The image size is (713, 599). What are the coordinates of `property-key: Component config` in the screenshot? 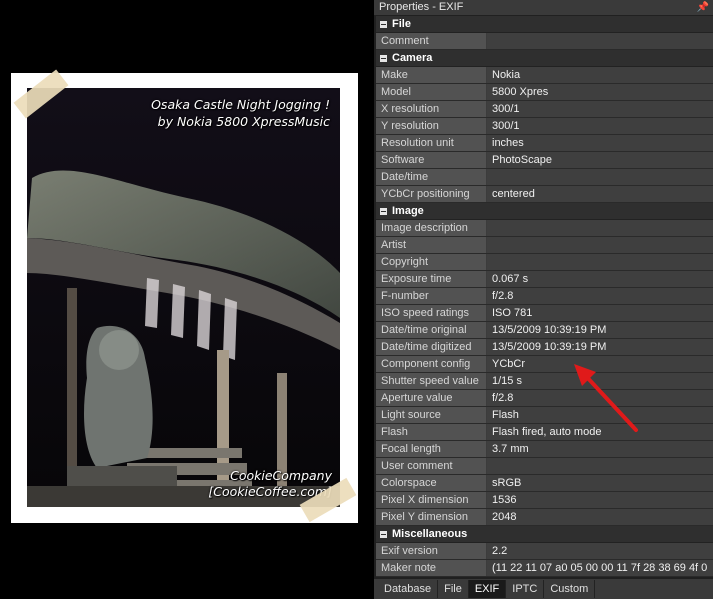 It's located at (431, 364).